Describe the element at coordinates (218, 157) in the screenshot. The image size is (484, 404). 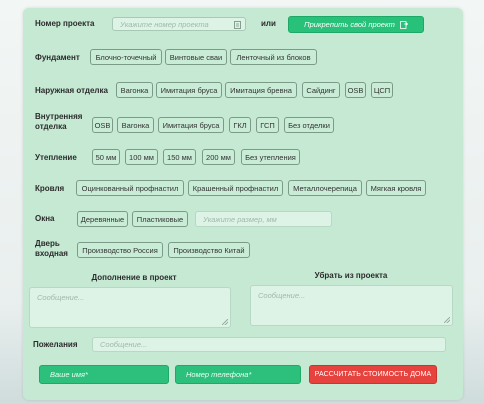
I see `insulation-option: 200 мм` at that location.